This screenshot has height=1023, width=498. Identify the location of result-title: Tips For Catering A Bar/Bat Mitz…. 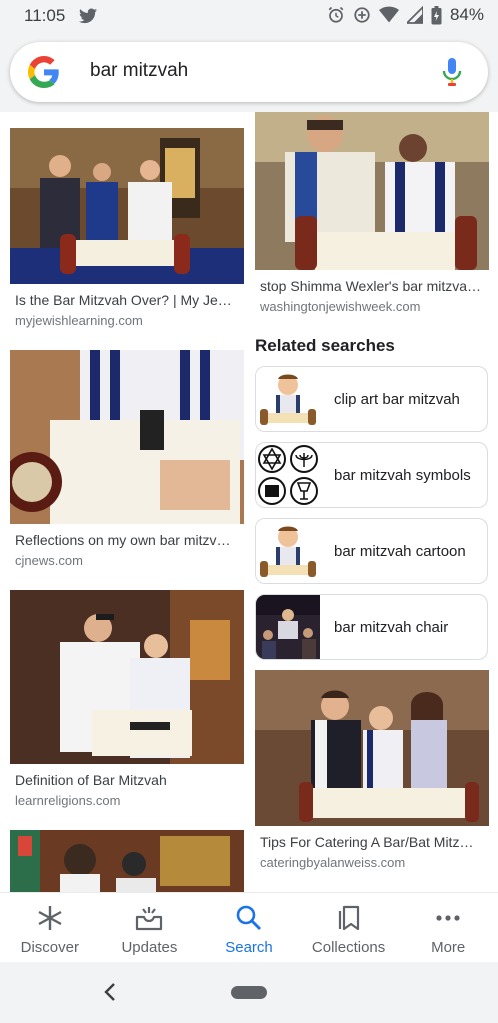
(370, 842).